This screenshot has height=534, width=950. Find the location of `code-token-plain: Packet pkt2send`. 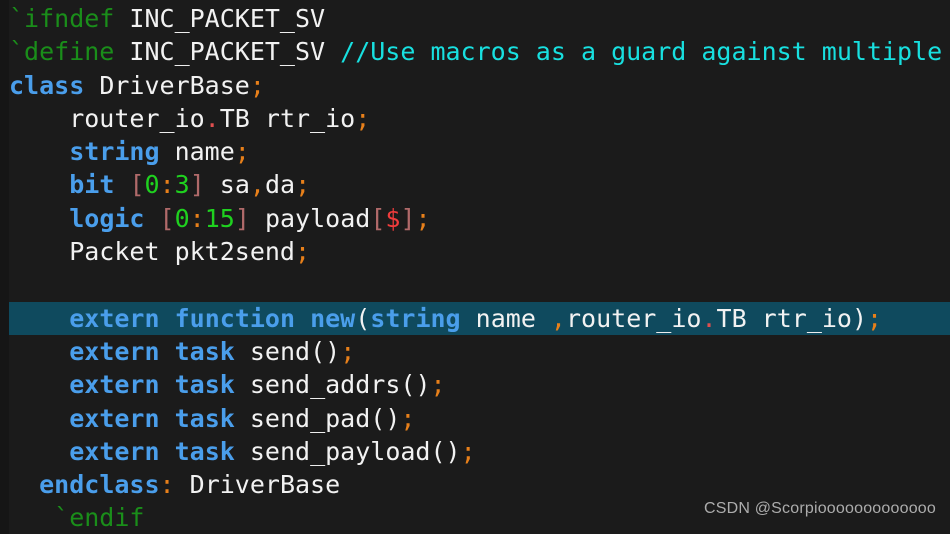

code-token-plain: Packet pkt2send is located at coordinates (152, 252).